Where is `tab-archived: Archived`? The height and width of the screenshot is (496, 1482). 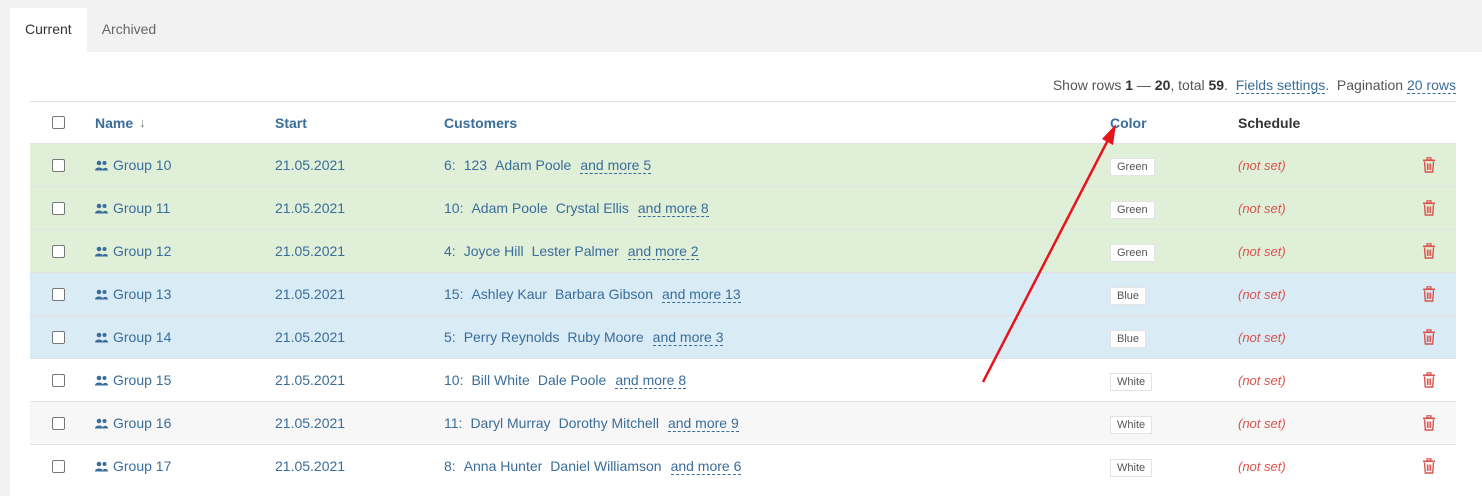
tab-archived: Archived is located at coordinates (129, 30).